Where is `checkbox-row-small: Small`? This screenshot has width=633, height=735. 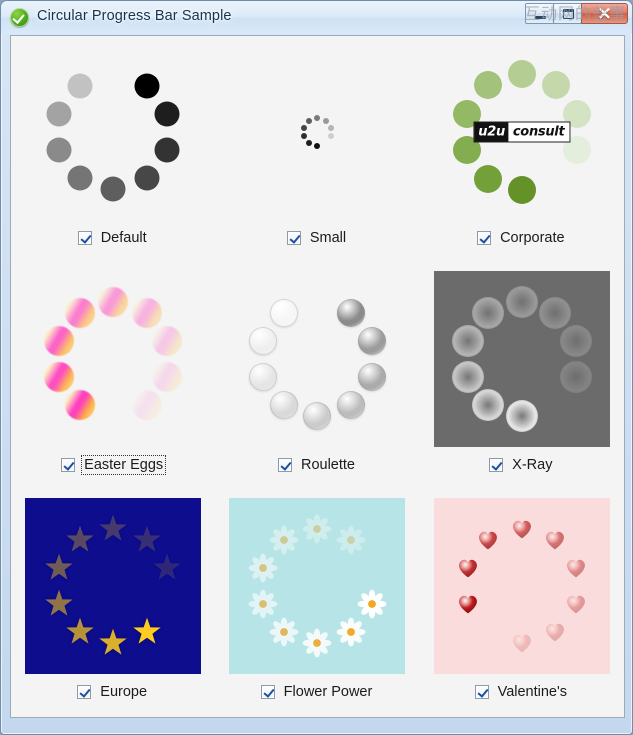
checkbox-row-small: Small is located at coordinates (317, 238).